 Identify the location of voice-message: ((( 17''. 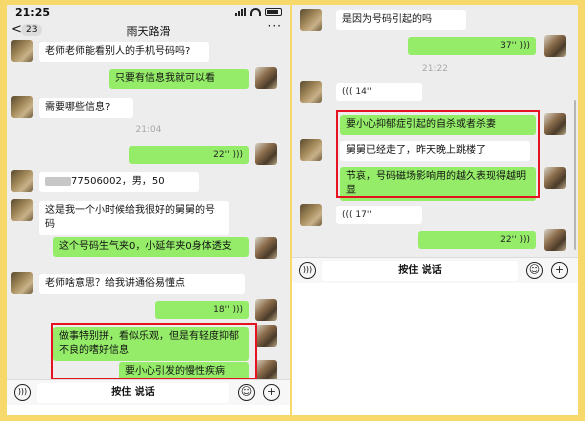
(379, 215).